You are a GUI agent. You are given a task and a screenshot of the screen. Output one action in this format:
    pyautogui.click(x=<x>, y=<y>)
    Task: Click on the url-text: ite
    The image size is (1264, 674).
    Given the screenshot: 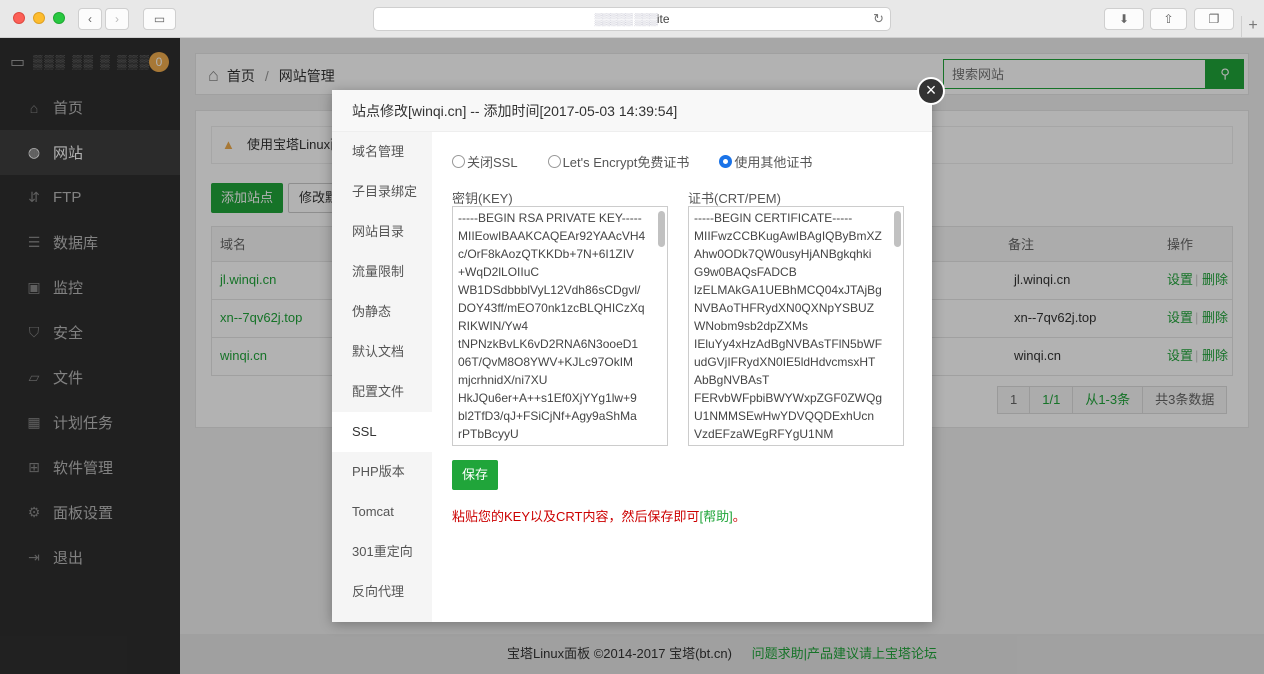 What is the action you would take?
    pyautogui.click(x=663, y=19)
    